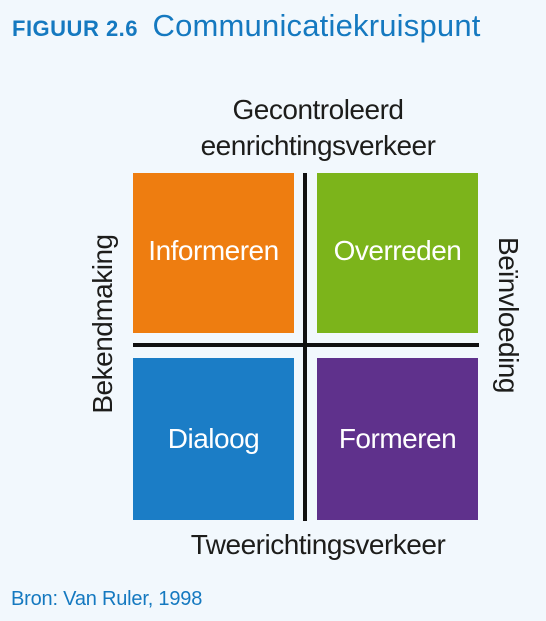  What do you see at coordinates (508, 315) in the screenshot?
I see `axis-label-right: Beïnvloeding` at bounding box center [508, 315].